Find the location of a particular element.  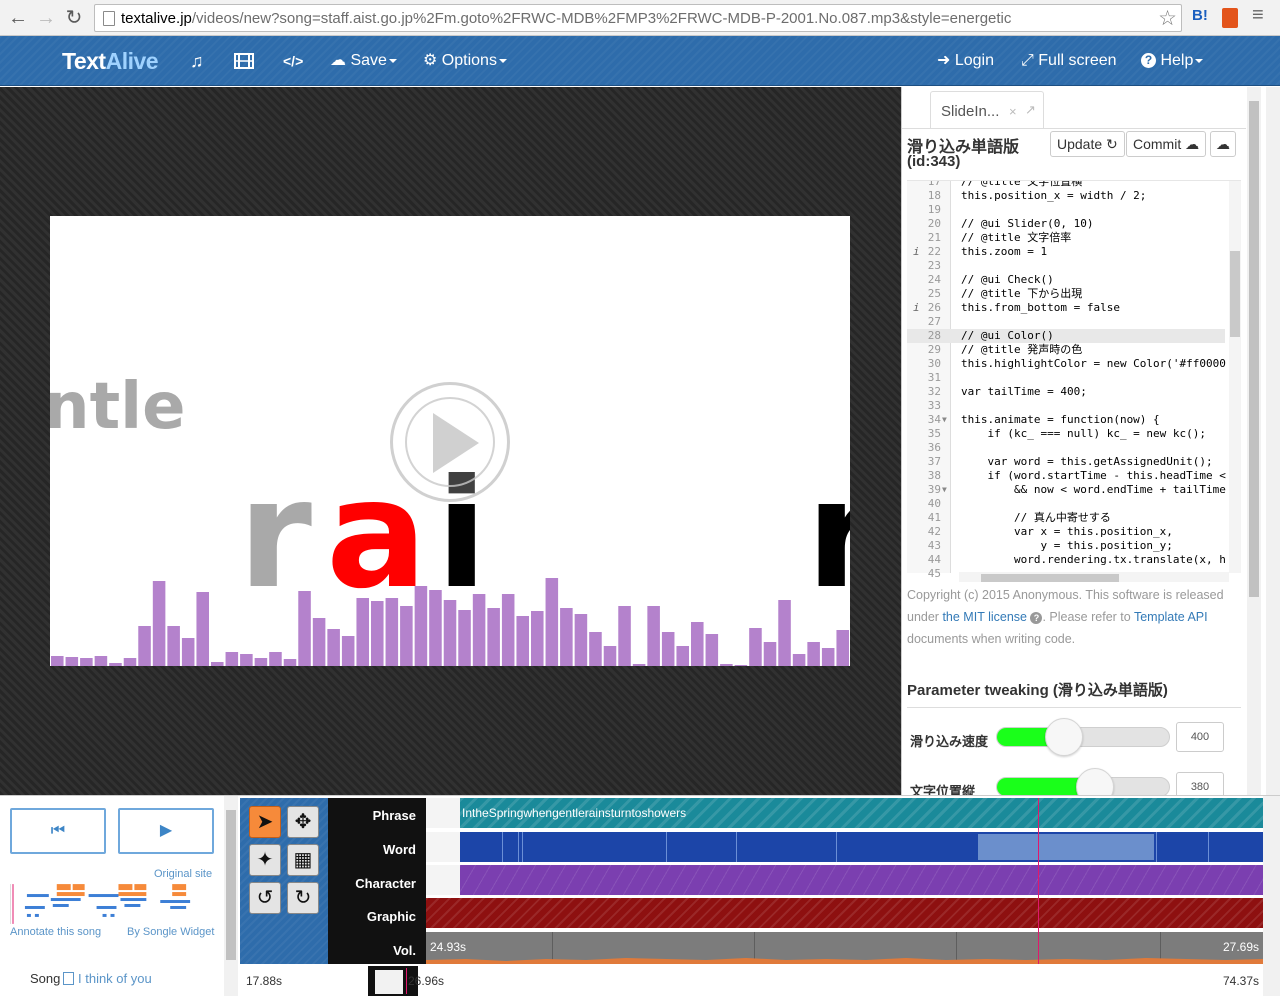

bottom-scrollbar is located at coordinates (1271, 896).